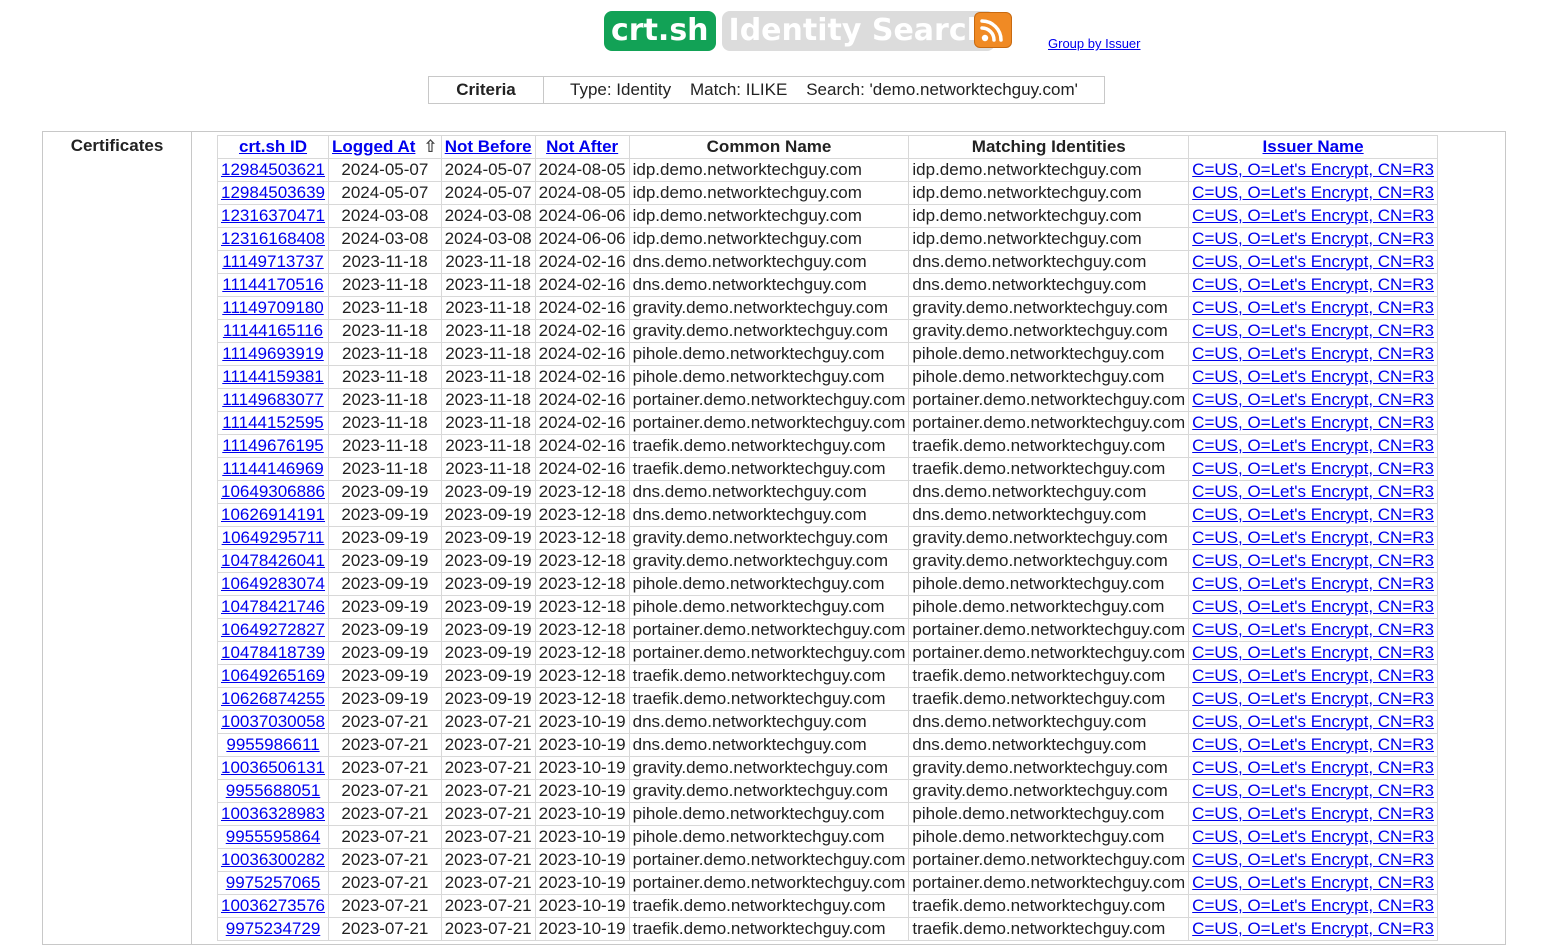 The image size is (1550, 951). I want to click on rss-feed-icon, so click(993, 30).